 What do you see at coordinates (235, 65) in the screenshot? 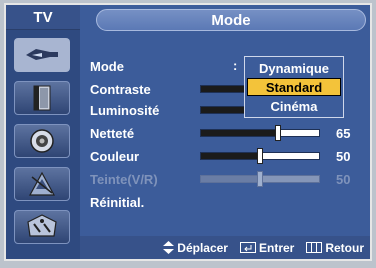
I see `mode-colon: :` at bounding box center [235, 65].